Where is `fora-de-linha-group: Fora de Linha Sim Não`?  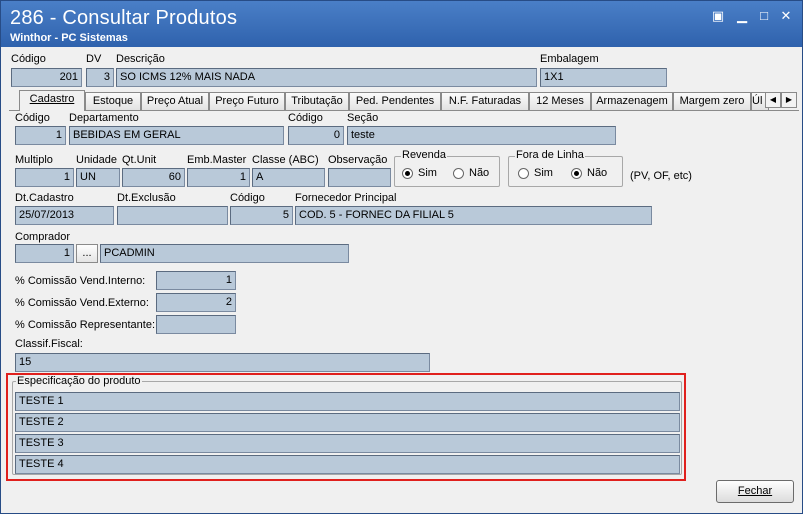 fora-de-linha-group: Fora de Linha Sim Não is located at coordinates (565, 168).